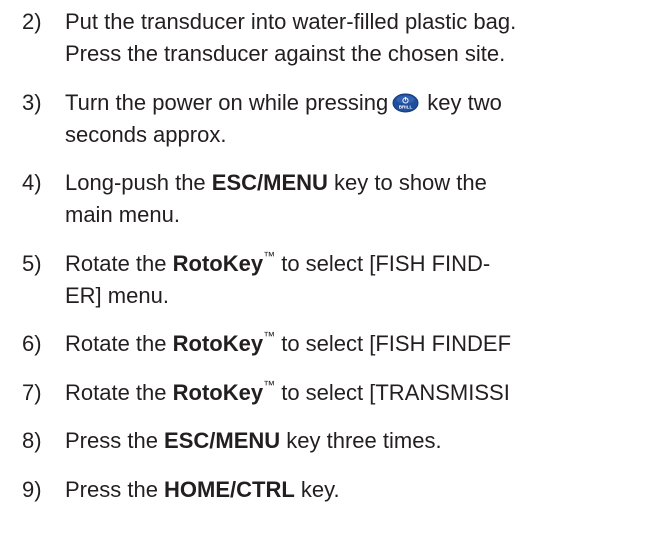 The width and height of the screenshot is (659, 553). I want to click on step-text: Press the HOME/CTRL key., so click(202, 490).